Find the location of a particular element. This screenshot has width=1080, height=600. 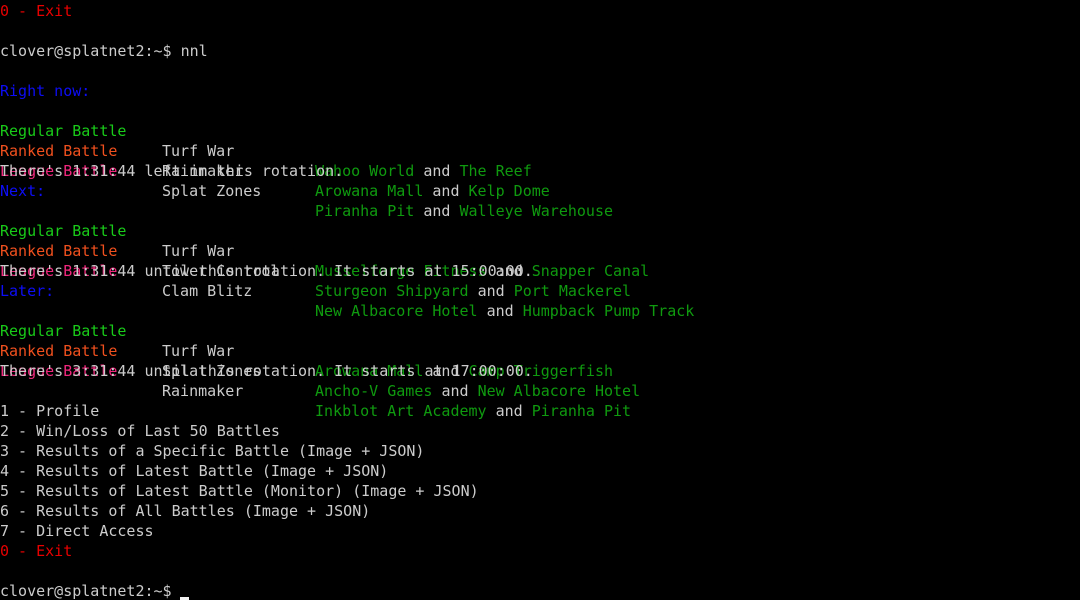

rotation-status: There's 1:31:44 left in this rotation. is located at coordinates (172, 171).